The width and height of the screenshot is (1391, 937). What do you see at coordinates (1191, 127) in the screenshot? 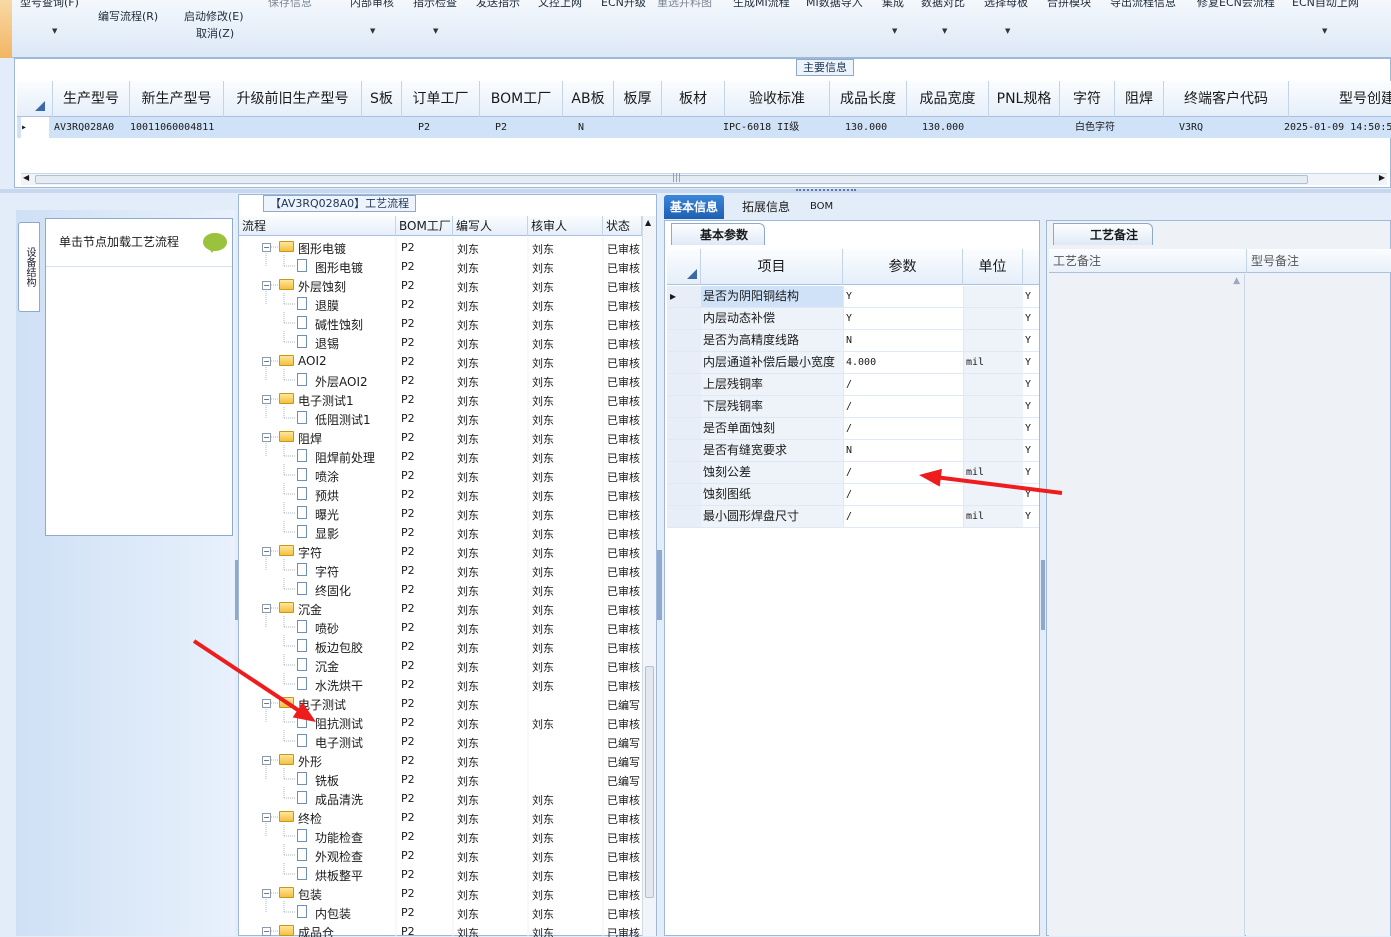
I see `main-cell: V3RQ` at bounding box center [1191, 127].